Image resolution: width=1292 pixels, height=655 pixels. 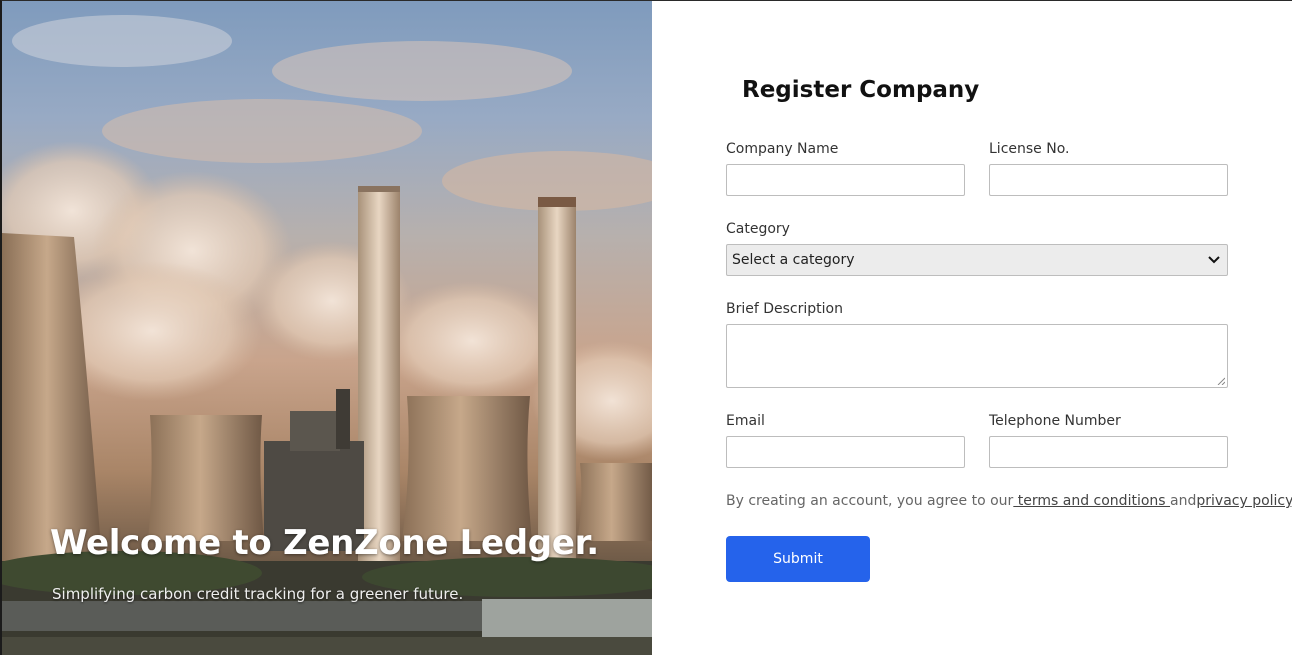 I want to click on form-title: Register Company, so click(x=861, y=90).